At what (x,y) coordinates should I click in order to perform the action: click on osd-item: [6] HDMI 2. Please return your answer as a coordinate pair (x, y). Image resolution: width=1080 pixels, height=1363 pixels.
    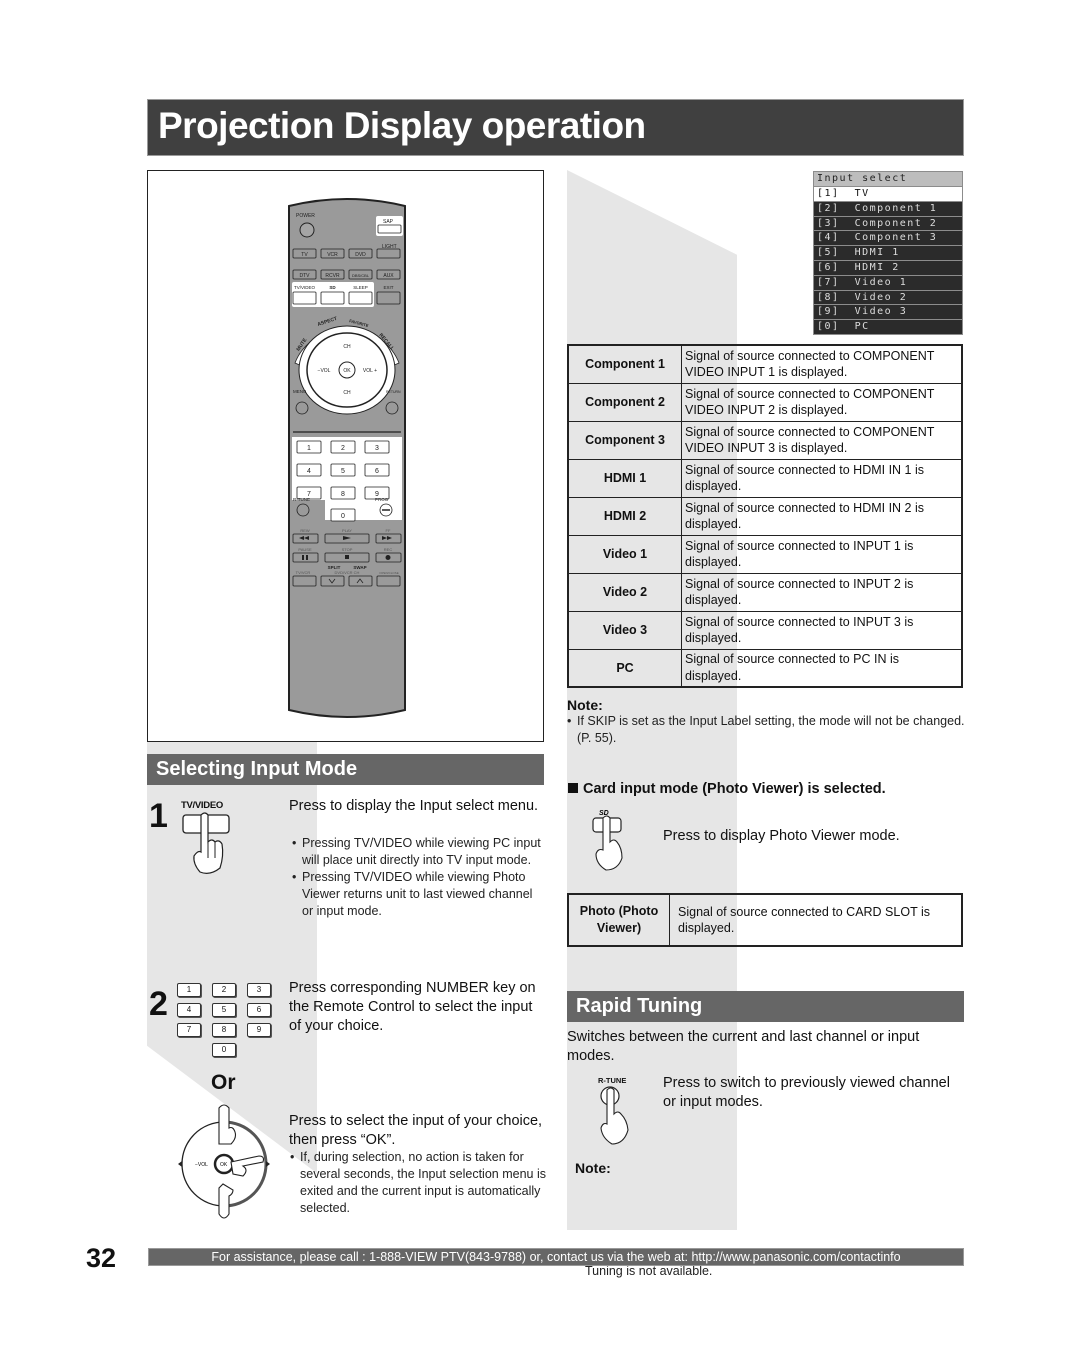
    Looking at the image, I should click on (888, 267).